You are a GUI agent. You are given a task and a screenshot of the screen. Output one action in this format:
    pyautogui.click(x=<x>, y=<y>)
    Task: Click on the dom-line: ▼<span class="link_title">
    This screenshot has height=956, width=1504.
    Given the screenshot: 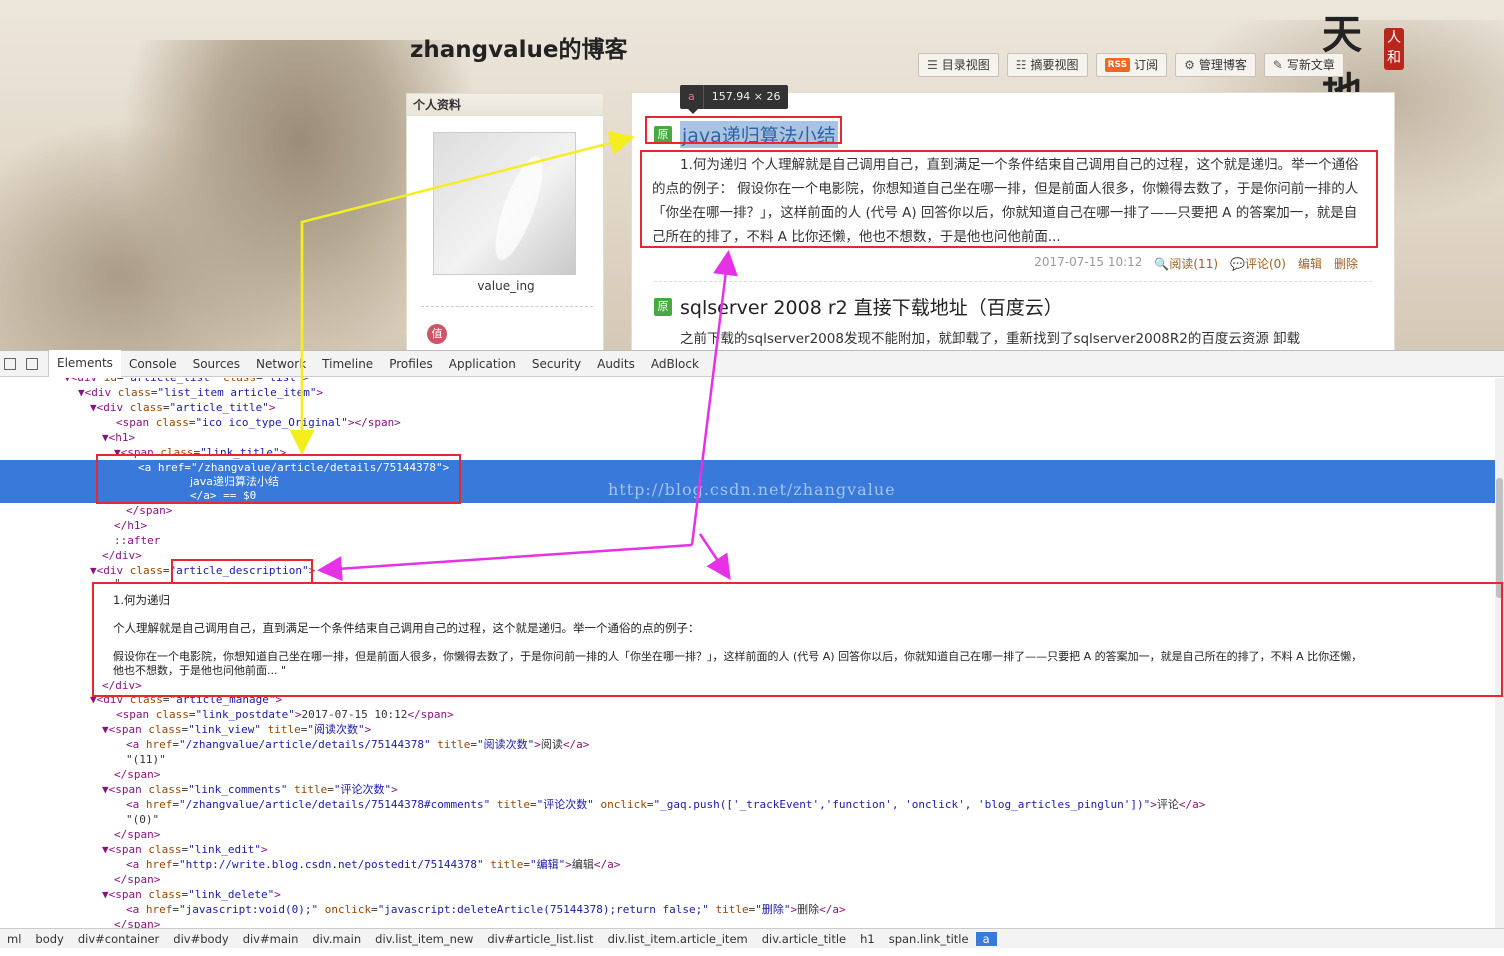 What is the action you would take?
    pyautogui.click(x=200, y=452)
    